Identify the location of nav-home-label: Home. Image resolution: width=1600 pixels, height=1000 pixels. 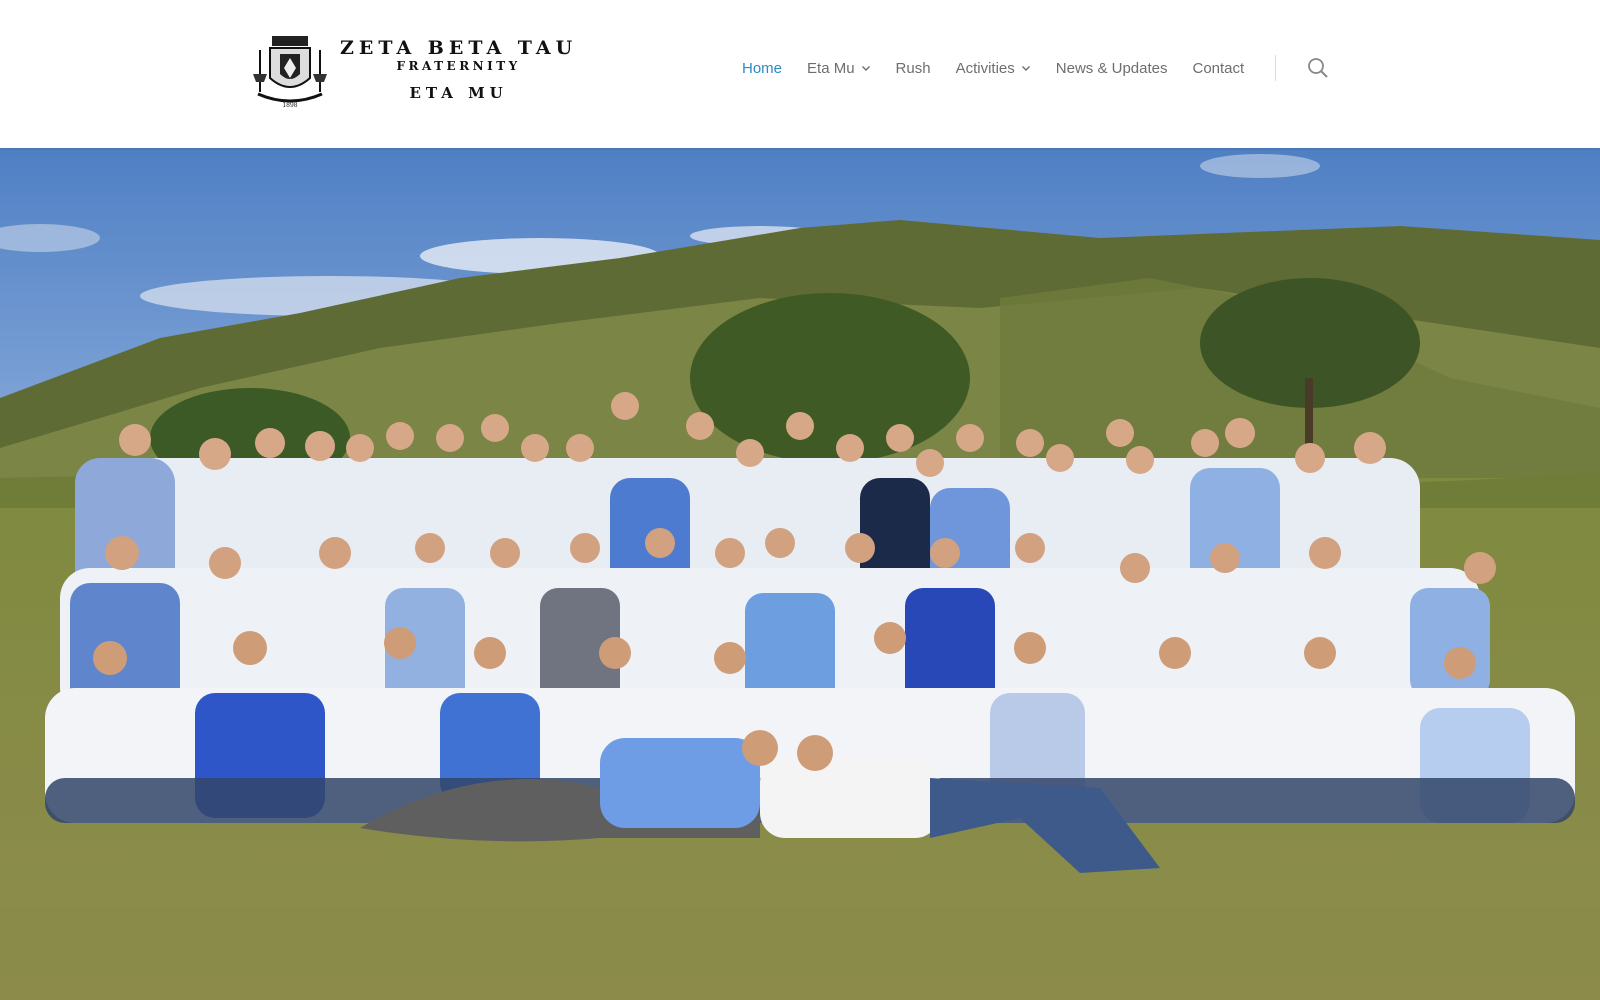
(762, 68).